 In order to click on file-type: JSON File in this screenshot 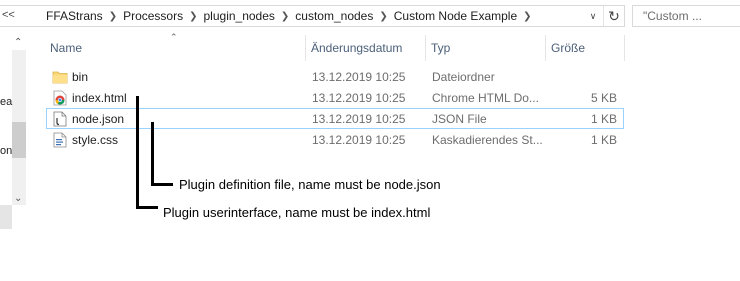, I will do `click(459, 119)`.